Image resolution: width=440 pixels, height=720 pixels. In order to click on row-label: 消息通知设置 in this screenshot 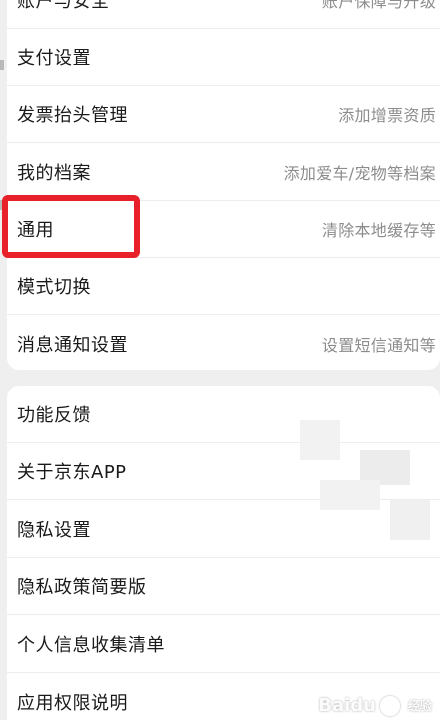, I will do `click(72, 345)`.